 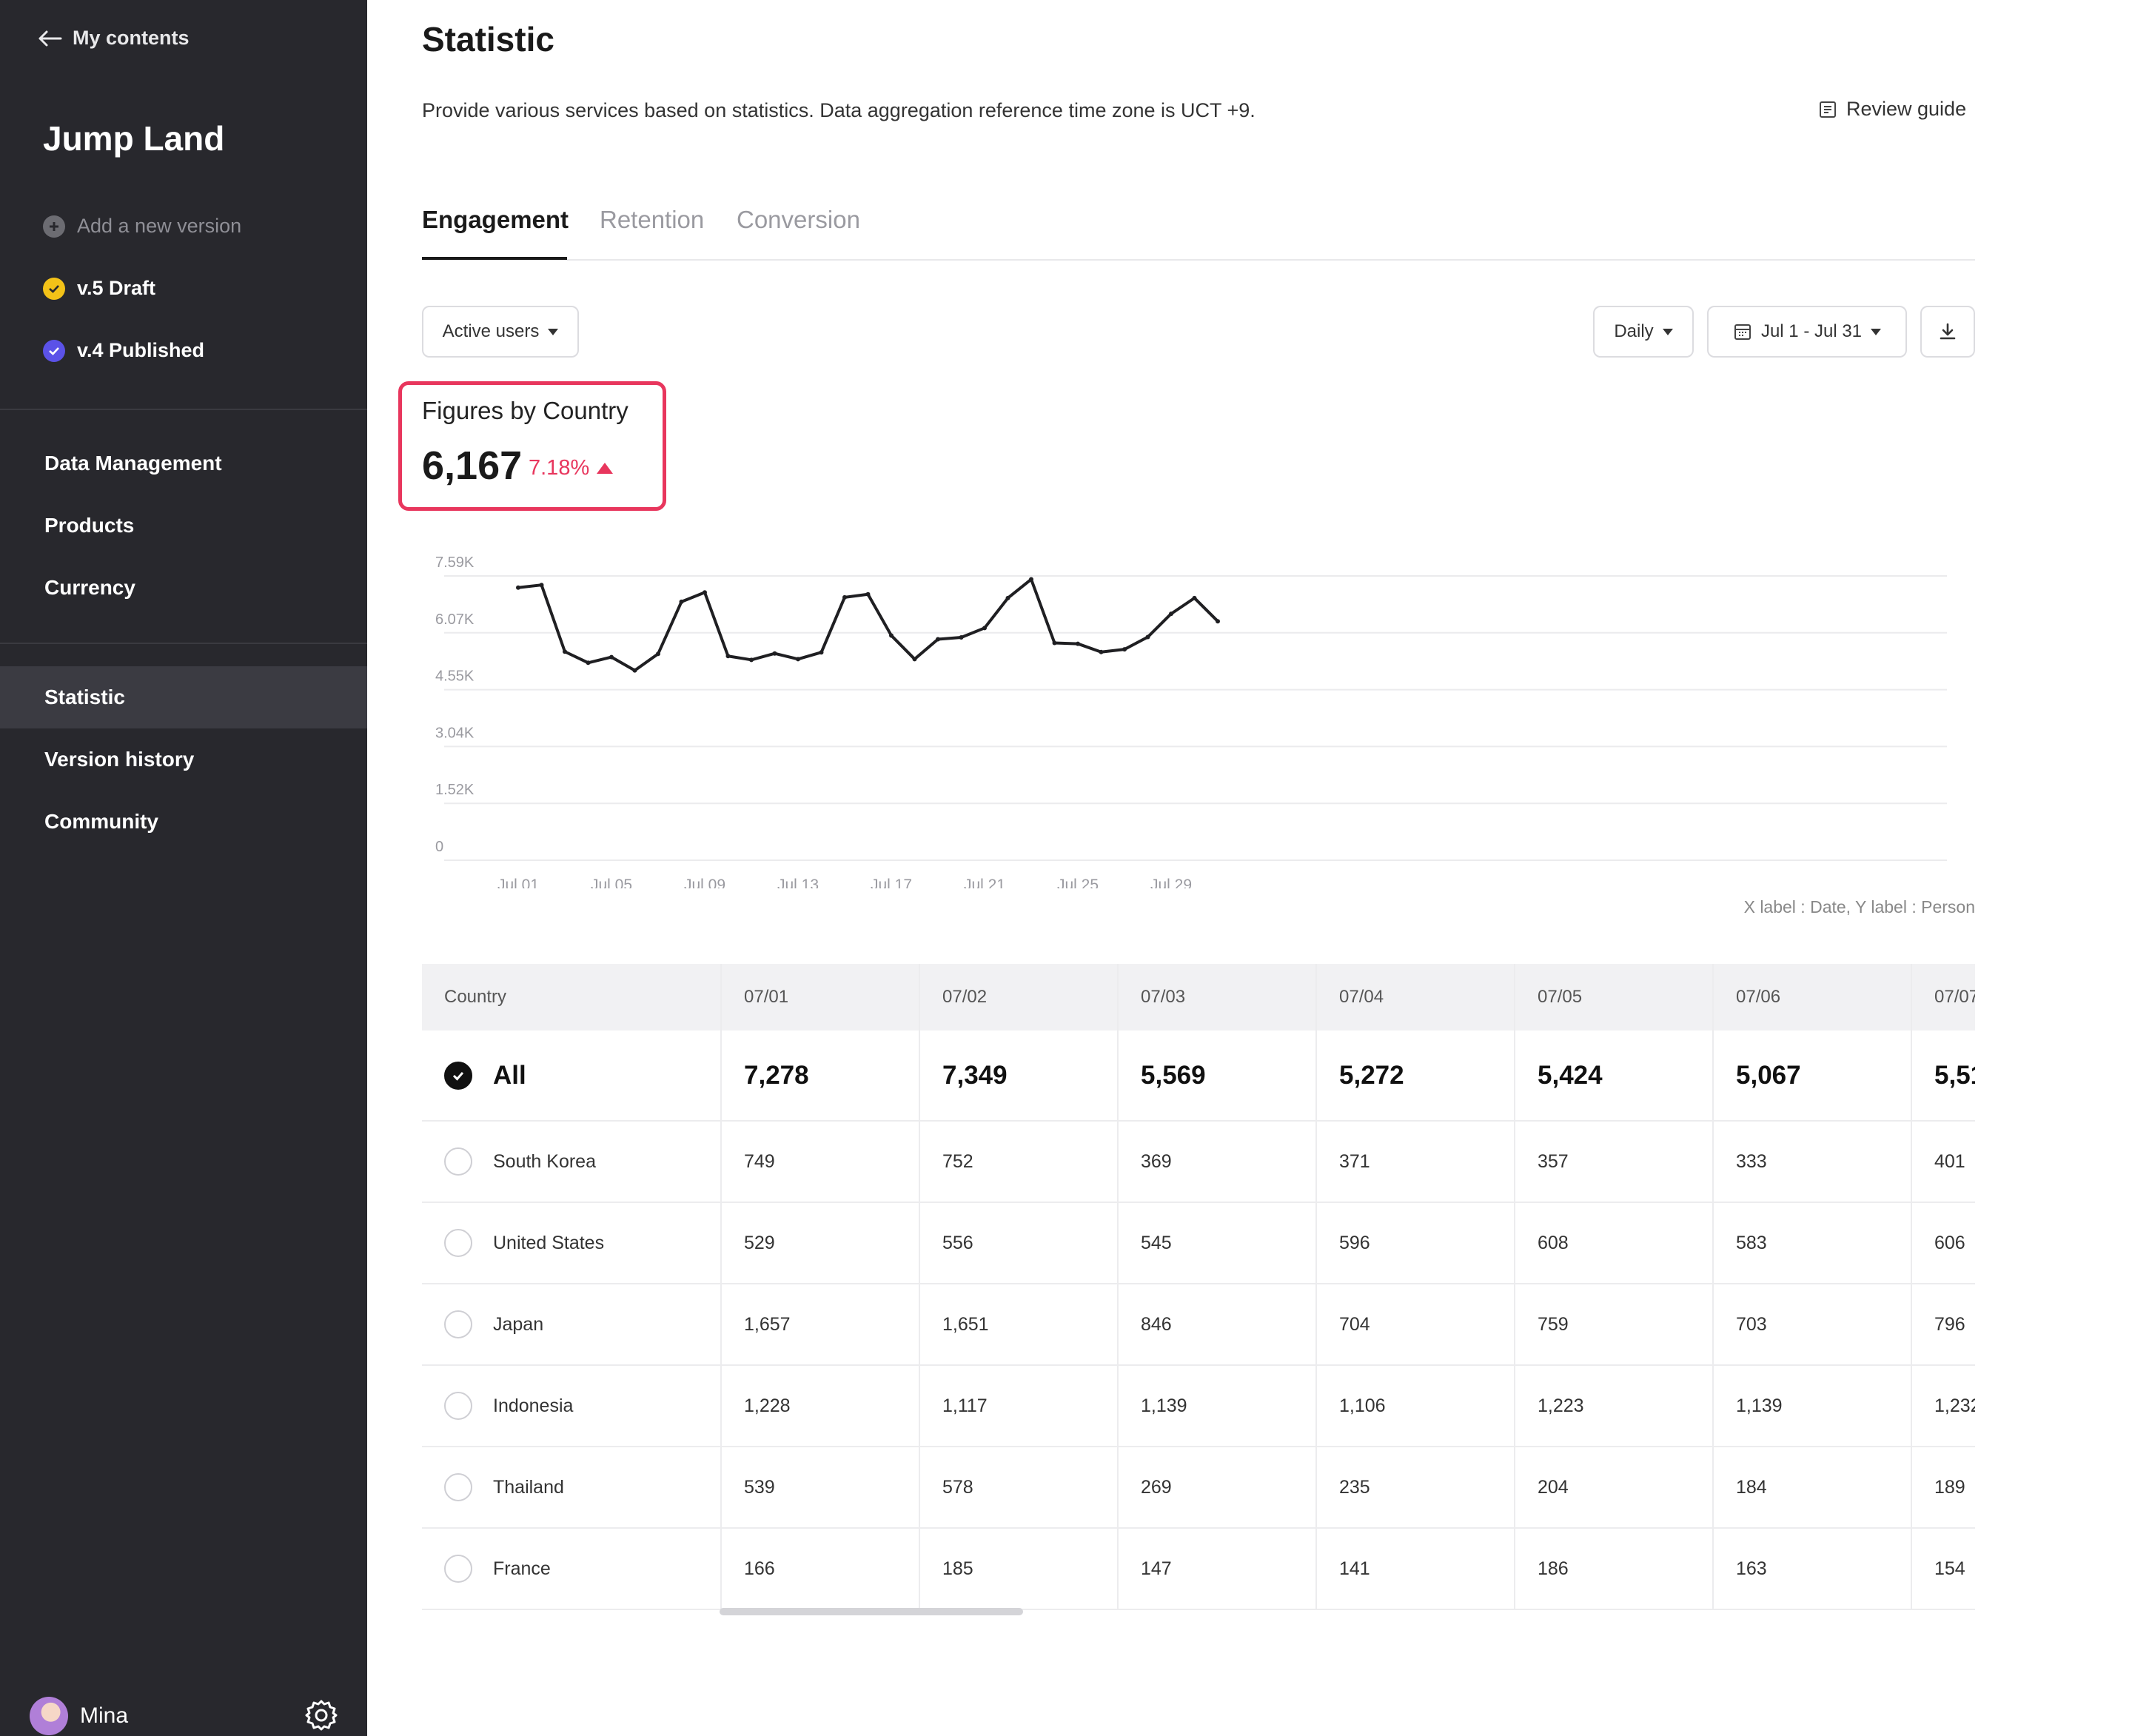 I want to click on country-label: United States, so click(x=549, y=1242).